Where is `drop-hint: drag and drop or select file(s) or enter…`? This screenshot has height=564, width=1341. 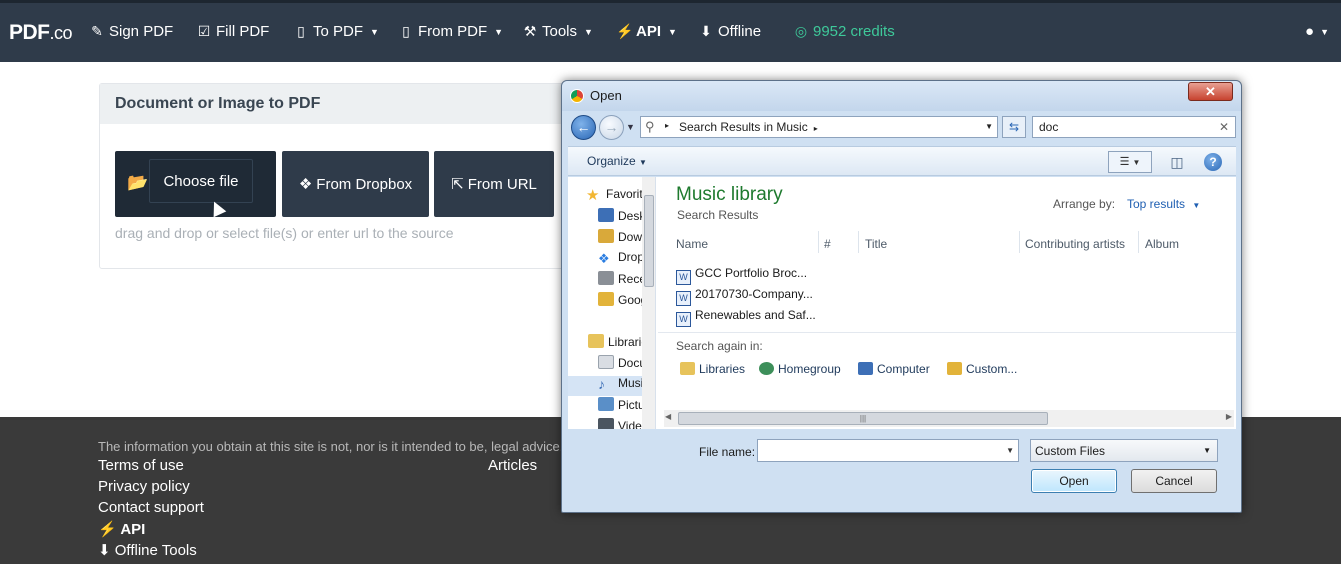
drop-hint: drag and drop or select file(s) or enter… is located at coordinates (284, 233).